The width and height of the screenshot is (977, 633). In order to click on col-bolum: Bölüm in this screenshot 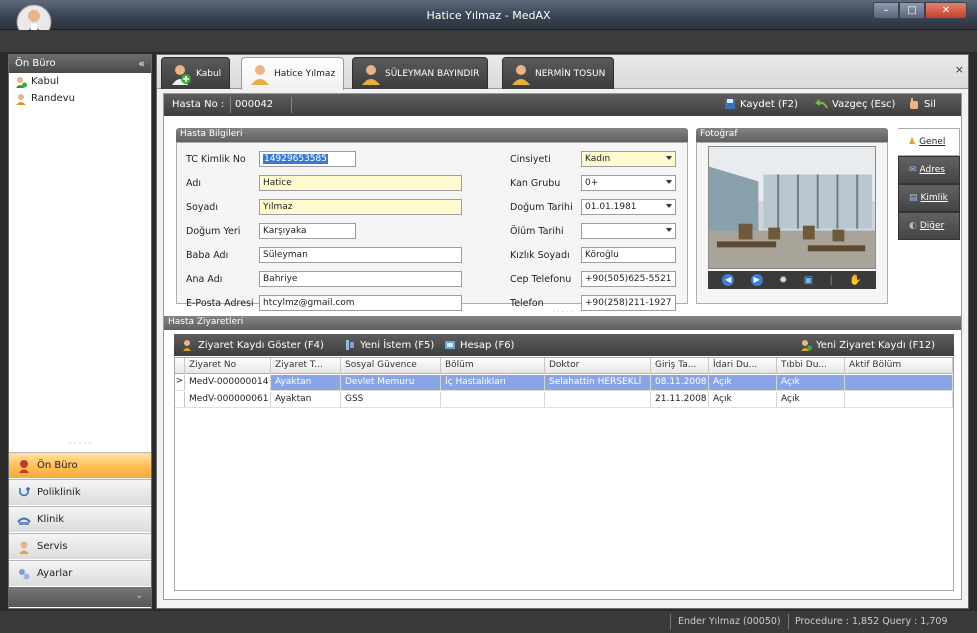, I will do `click(493, 366)`.